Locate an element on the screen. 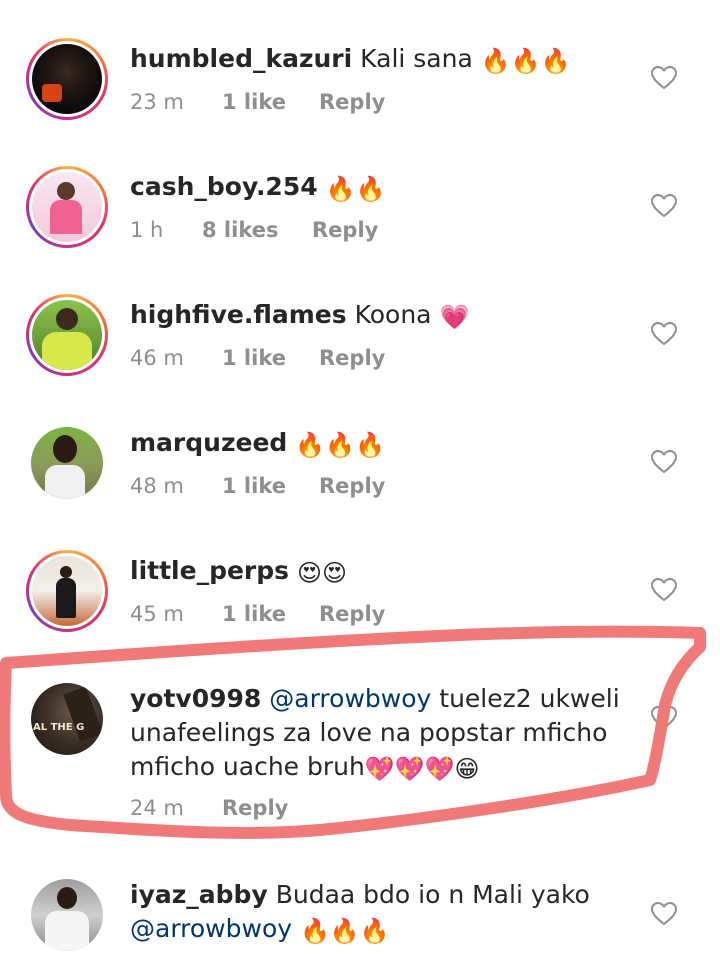 This screenshot has width=720, height=956. emoji: 😍😍 is located at coordinates (322, 573).